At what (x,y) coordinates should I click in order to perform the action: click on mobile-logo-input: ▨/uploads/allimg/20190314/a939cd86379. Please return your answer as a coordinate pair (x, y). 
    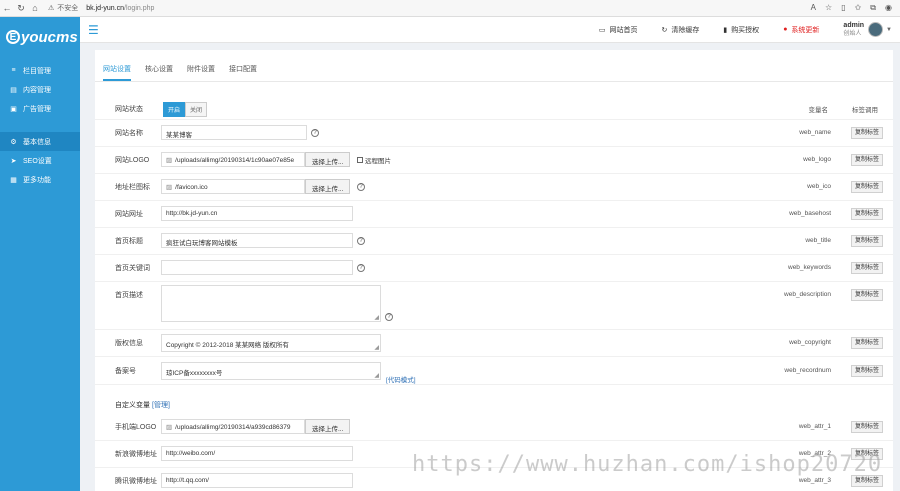
    Looking at the image, I should click on (233, 426).